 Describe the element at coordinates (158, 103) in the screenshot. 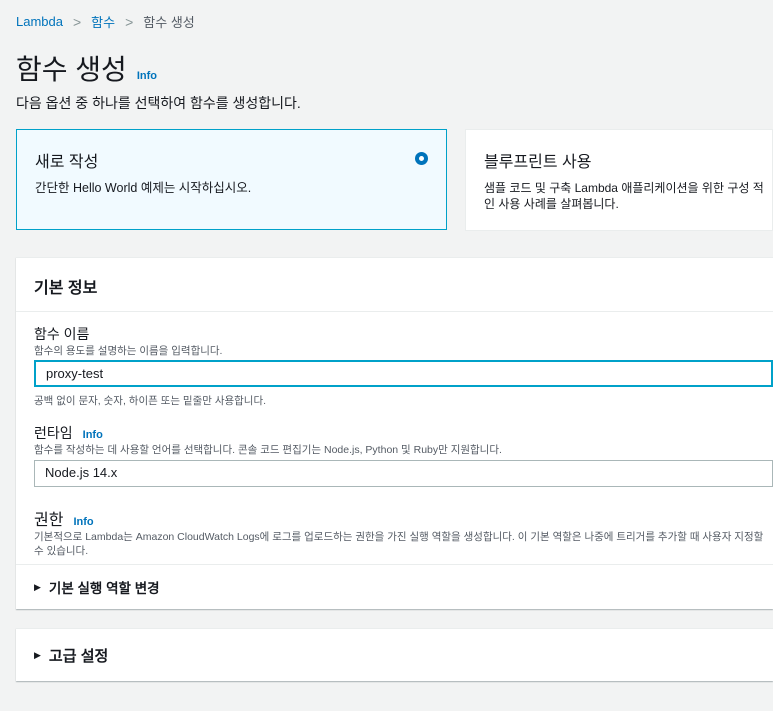

I see `page-description: 다음 옵션 중 하나를 선택하여 함수를 생성합니다.` at that location.